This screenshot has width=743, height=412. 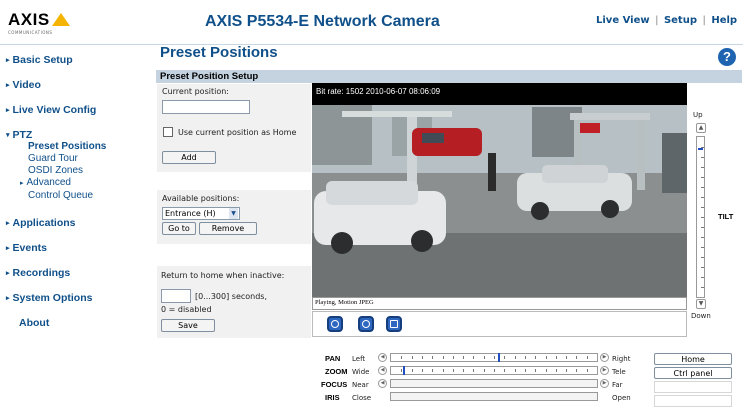 I want to click on product-title: AXIS P5534-E Network Camera, so click(x=322, y=21).